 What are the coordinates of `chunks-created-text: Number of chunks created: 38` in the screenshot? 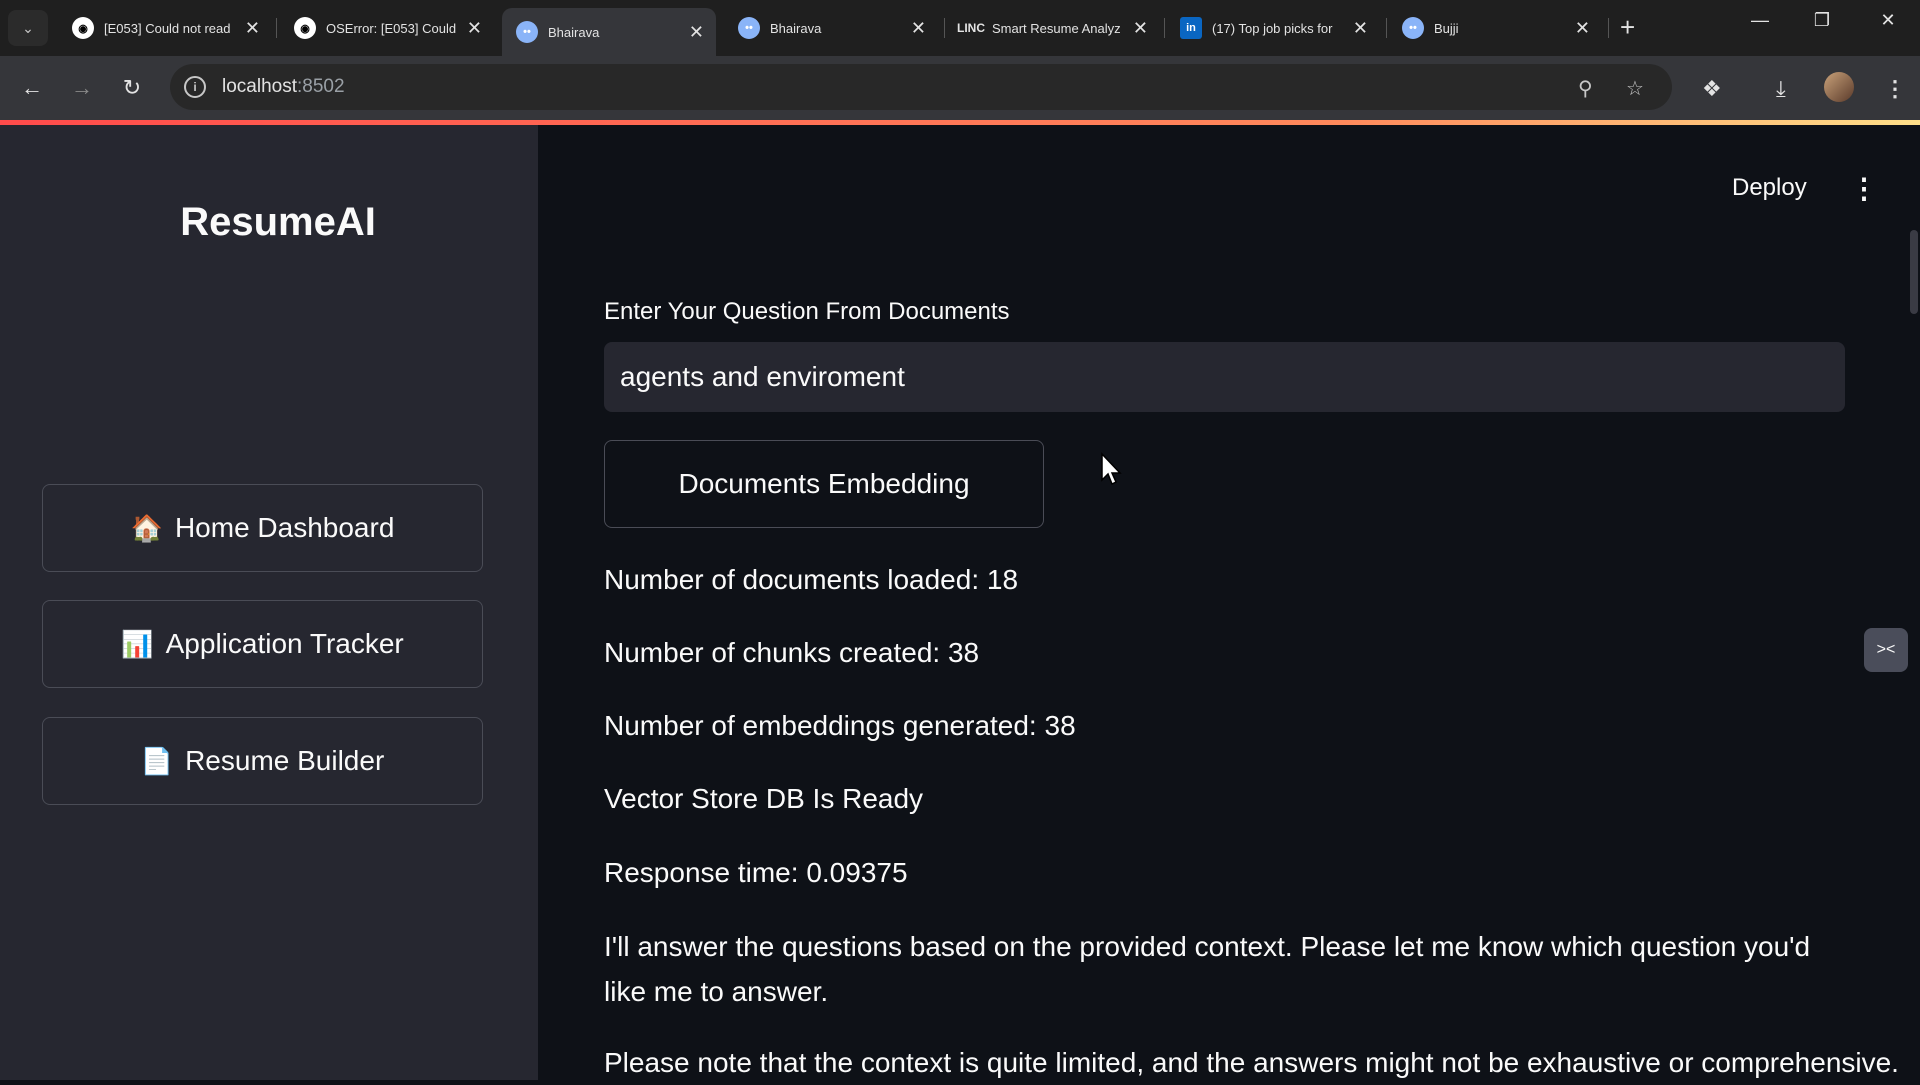 It's located at (792, 652).